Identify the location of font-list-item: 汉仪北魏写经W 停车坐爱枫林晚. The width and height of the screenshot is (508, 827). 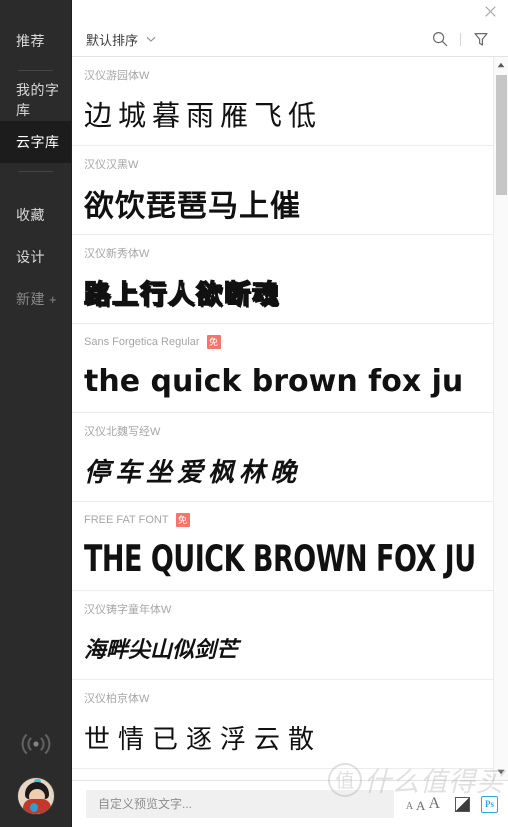
(290, 457).